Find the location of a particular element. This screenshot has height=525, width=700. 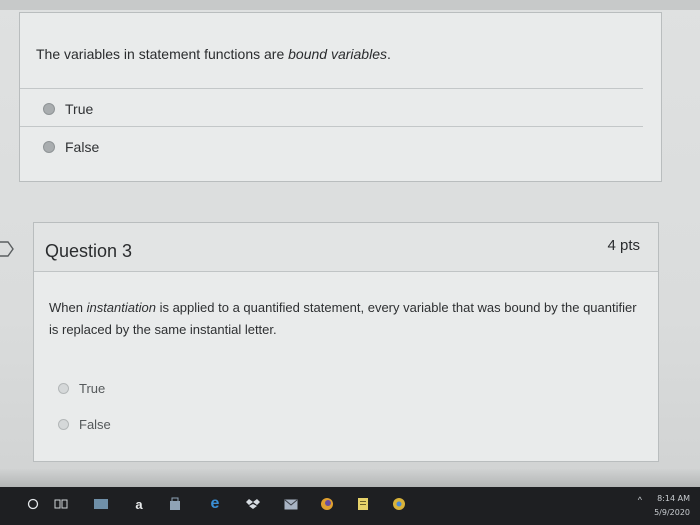

firefox-icon is located at coordinates (327, 504).